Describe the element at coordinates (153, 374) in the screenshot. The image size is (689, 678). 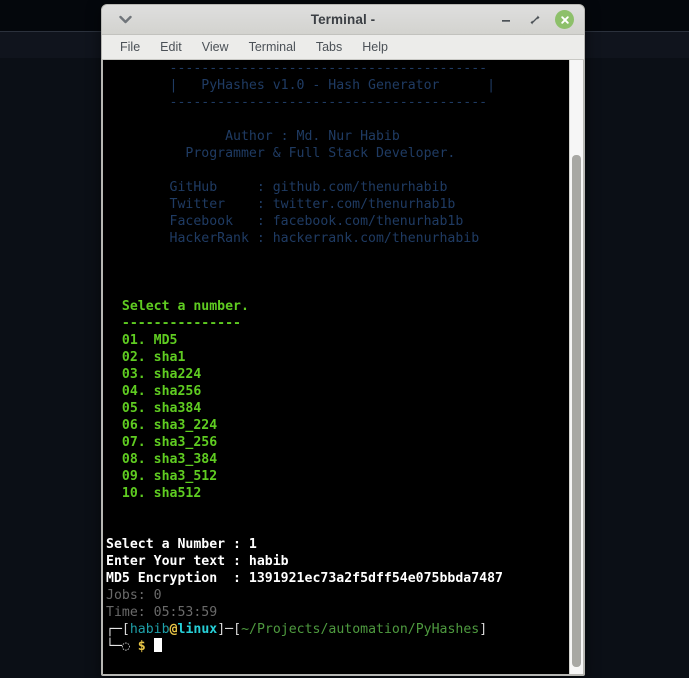
I see `menu-option-sha224: 03. sha224` at that location.